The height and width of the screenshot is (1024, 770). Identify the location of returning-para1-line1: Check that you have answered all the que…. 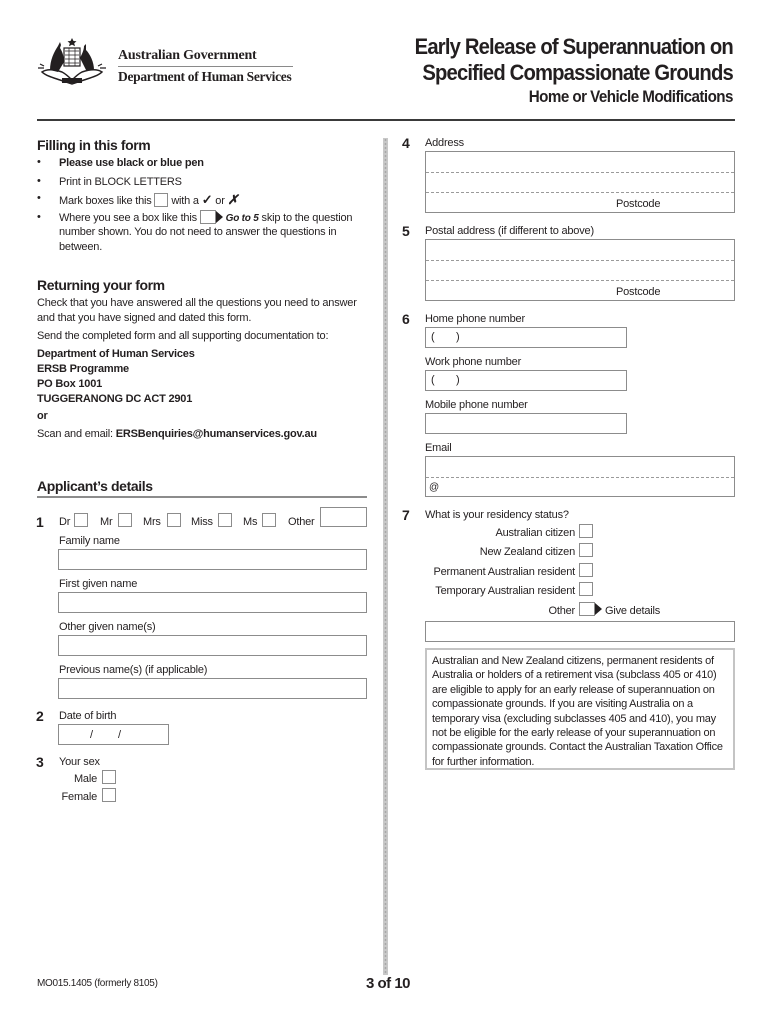
(197, 303).